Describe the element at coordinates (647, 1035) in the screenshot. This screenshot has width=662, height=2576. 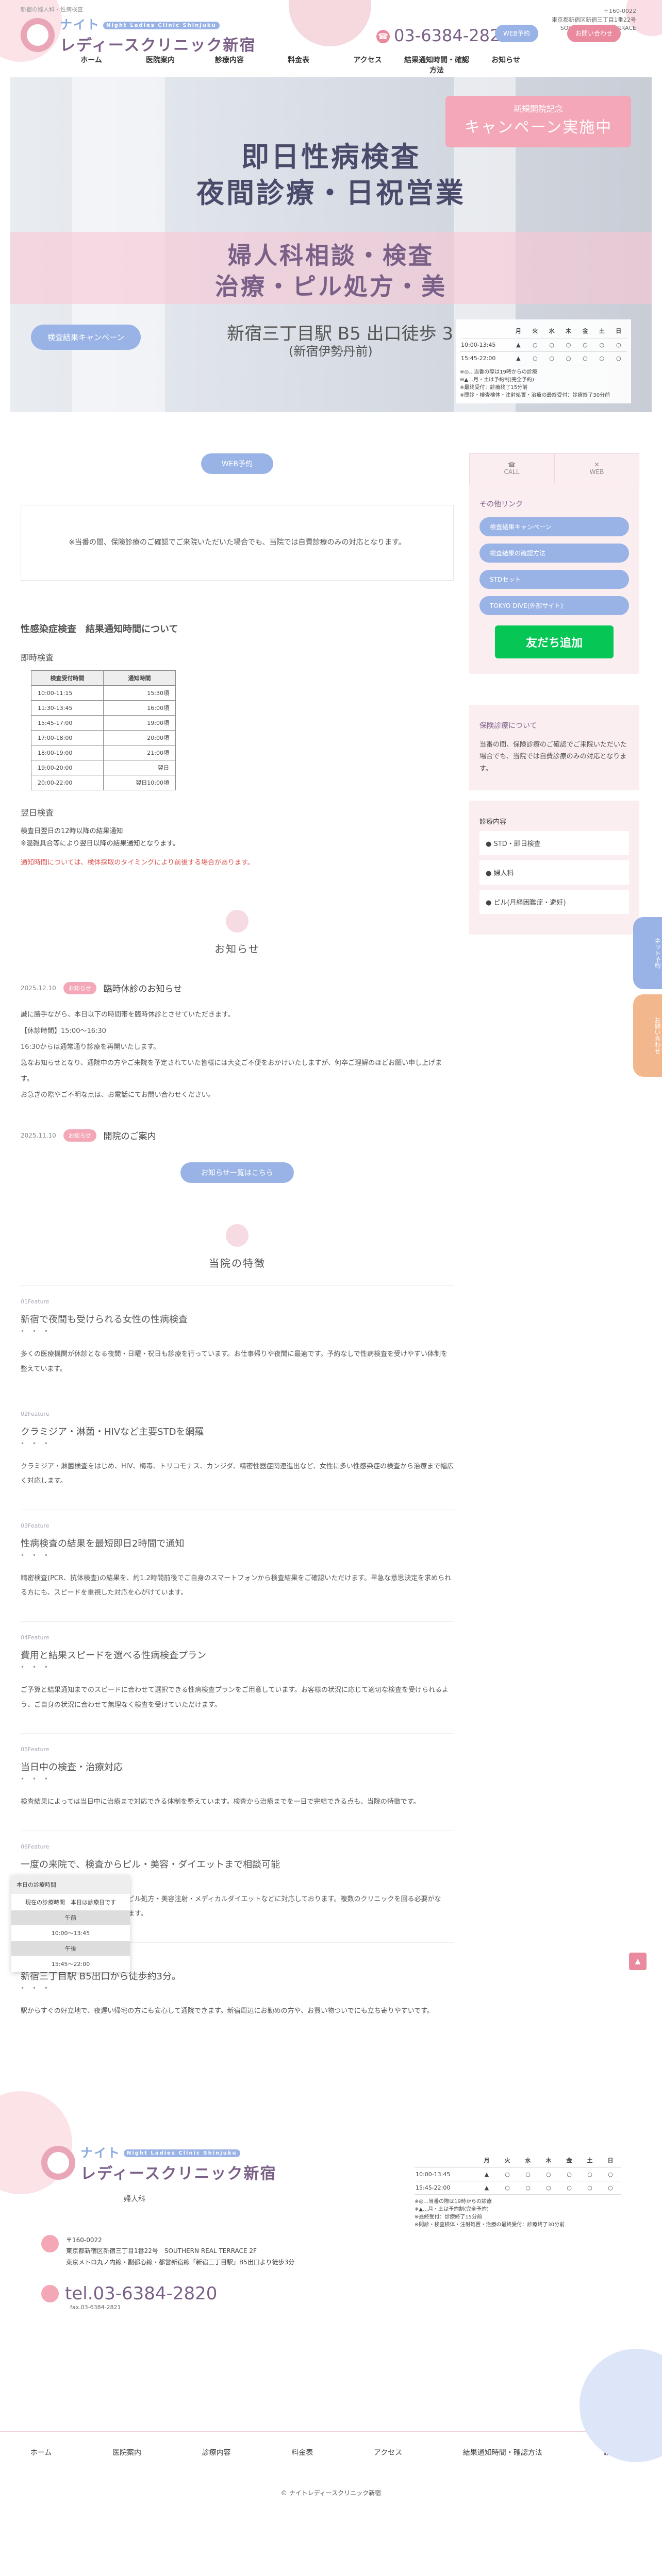
I see `float-contact-tab: お問い合わせ` at that location.